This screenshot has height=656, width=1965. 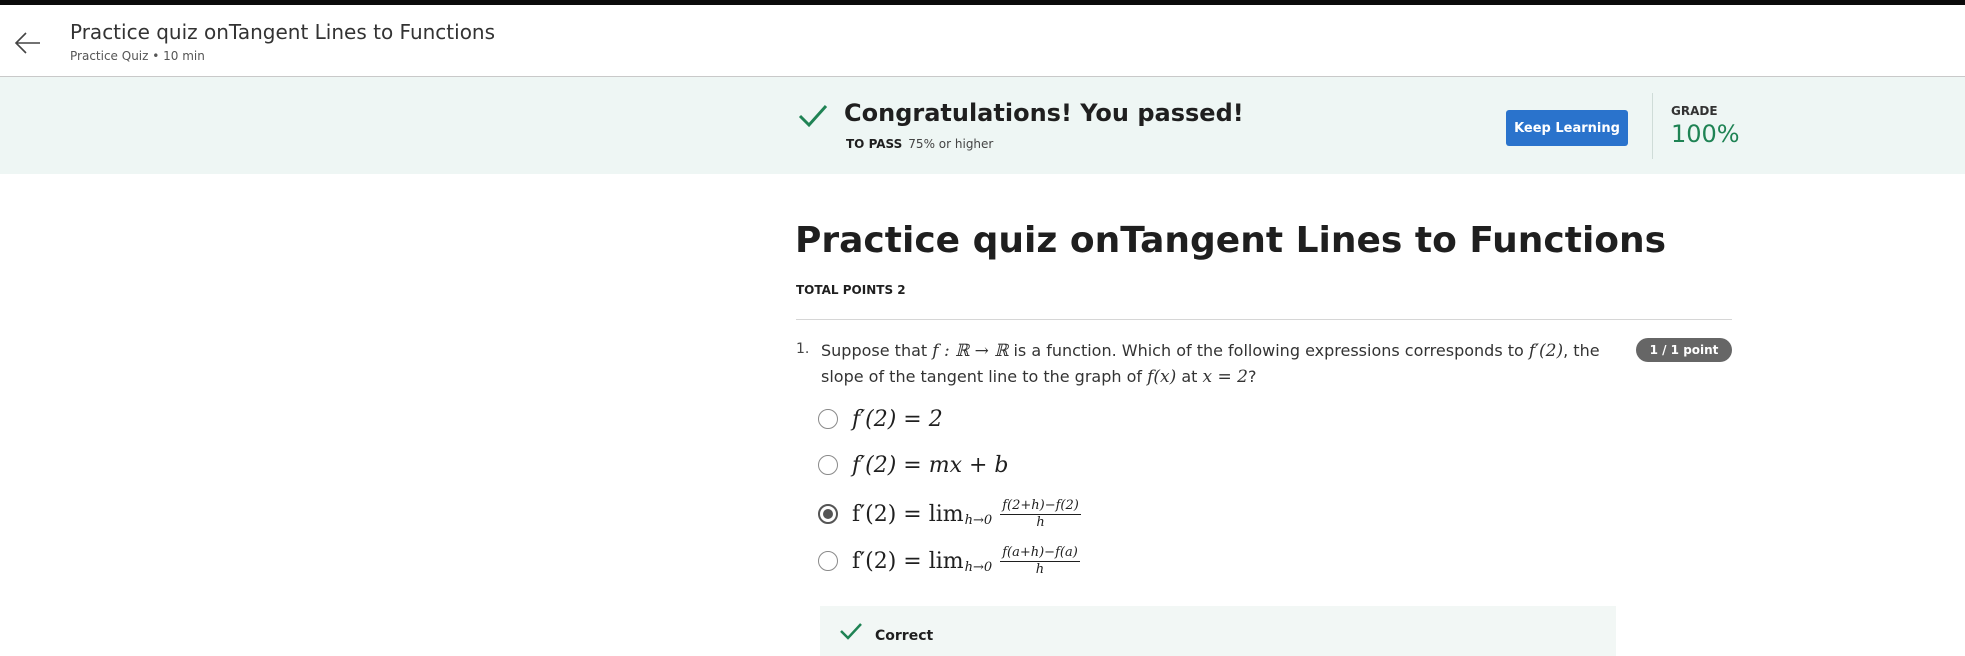 I want to click on back-button, so click(x=28, y=43).